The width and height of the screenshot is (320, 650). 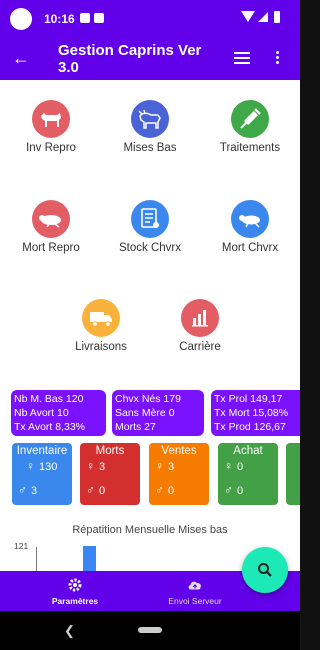 What do you see at coordinates (51, 119) in the screenshot?
I see `goat-icon` at bounding box center [51, 119].